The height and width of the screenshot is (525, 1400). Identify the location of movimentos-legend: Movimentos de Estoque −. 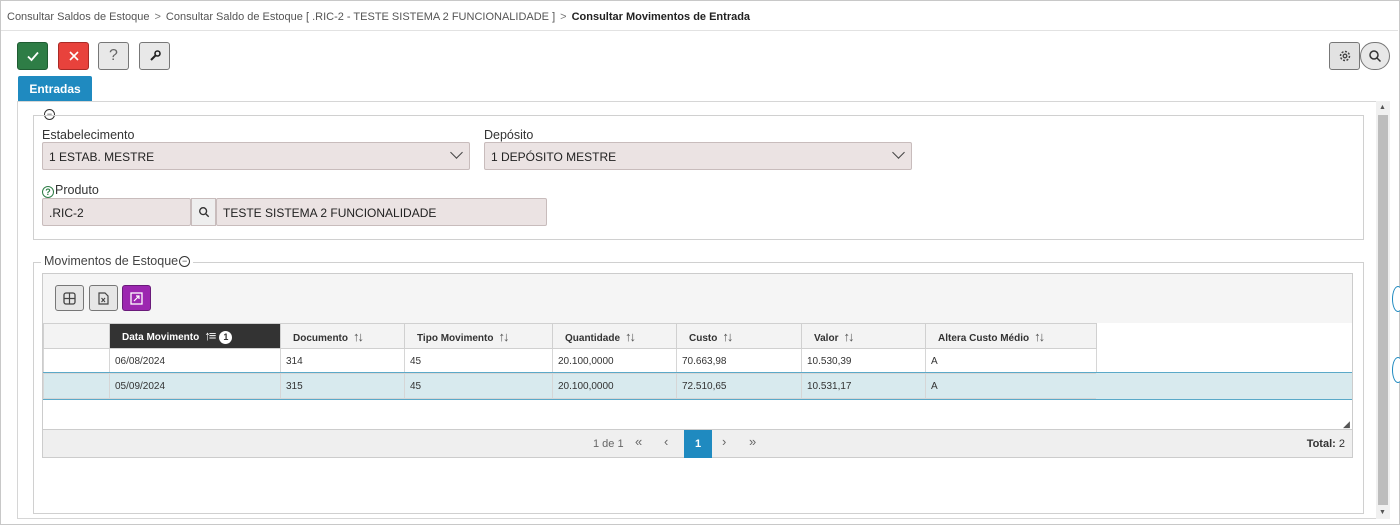
(117, 261).